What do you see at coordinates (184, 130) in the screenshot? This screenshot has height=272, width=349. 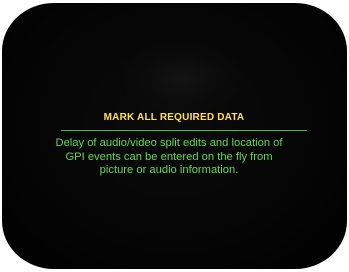 I see `divider-line` at bounding box center [184, 130].